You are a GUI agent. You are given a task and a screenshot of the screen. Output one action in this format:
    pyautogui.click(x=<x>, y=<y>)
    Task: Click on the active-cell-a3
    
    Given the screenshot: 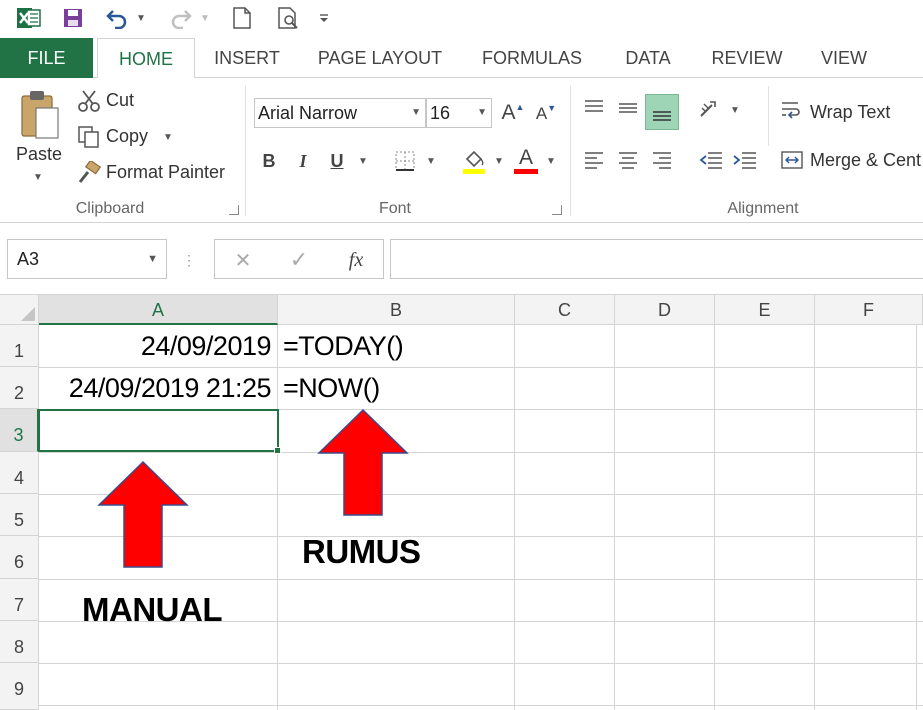 What is the action you would take?
    pyautogui.click(x=158, y=430)
    